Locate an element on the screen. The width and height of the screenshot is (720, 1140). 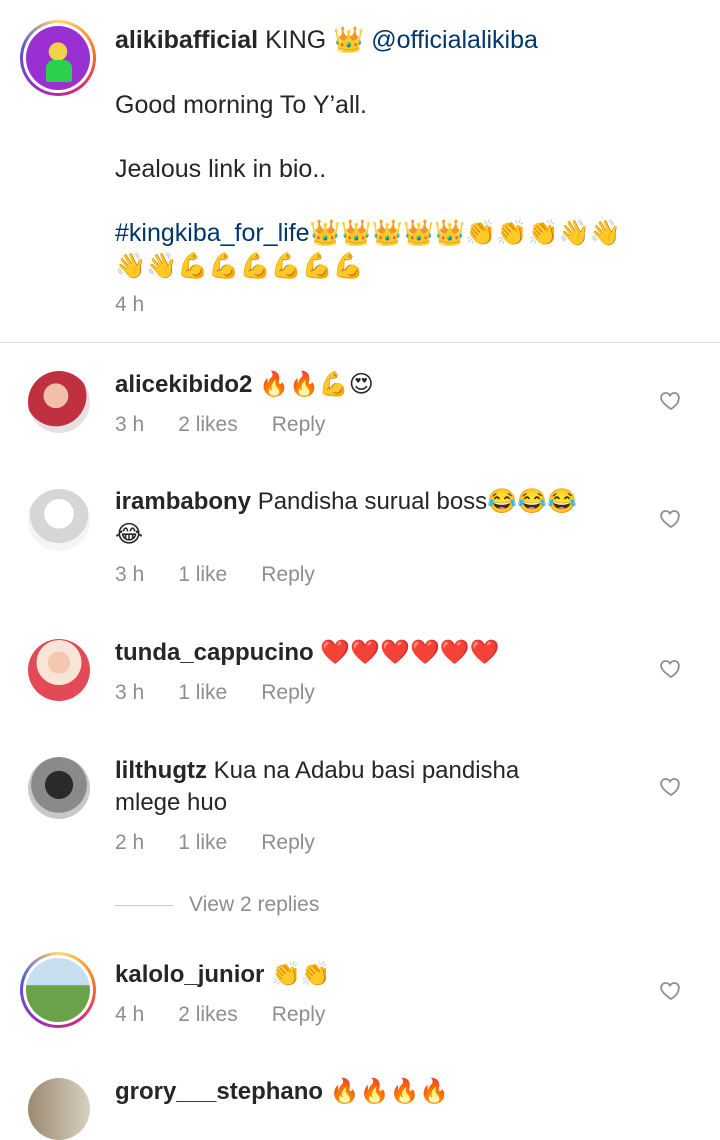
comment-timestamp: 4 h is located at coordinates (130, 1014).